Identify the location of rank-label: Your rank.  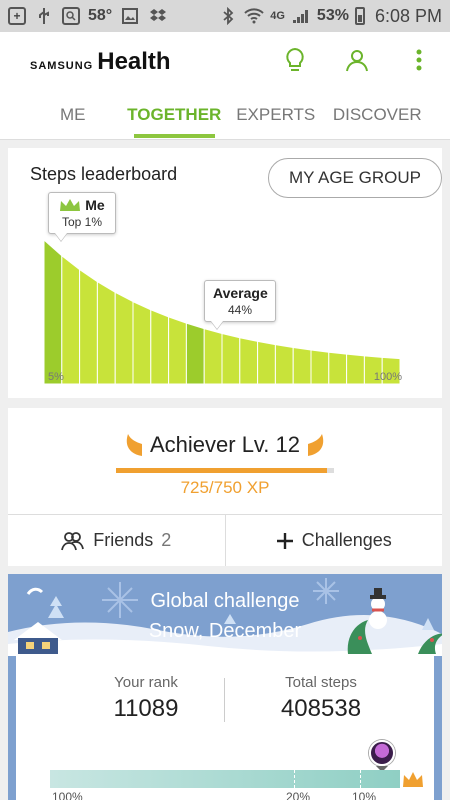
(146, 682).